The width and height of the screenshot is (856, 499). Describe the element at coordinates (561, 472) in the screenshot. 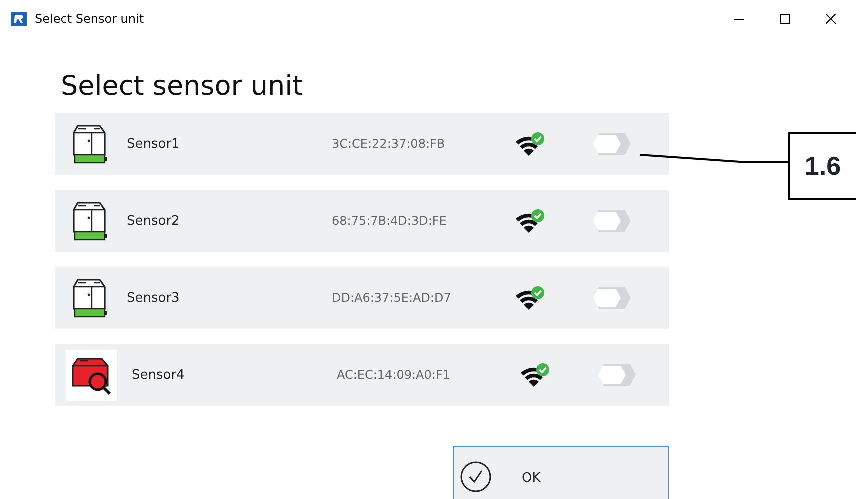

I see `ok-button: OK` at that location.